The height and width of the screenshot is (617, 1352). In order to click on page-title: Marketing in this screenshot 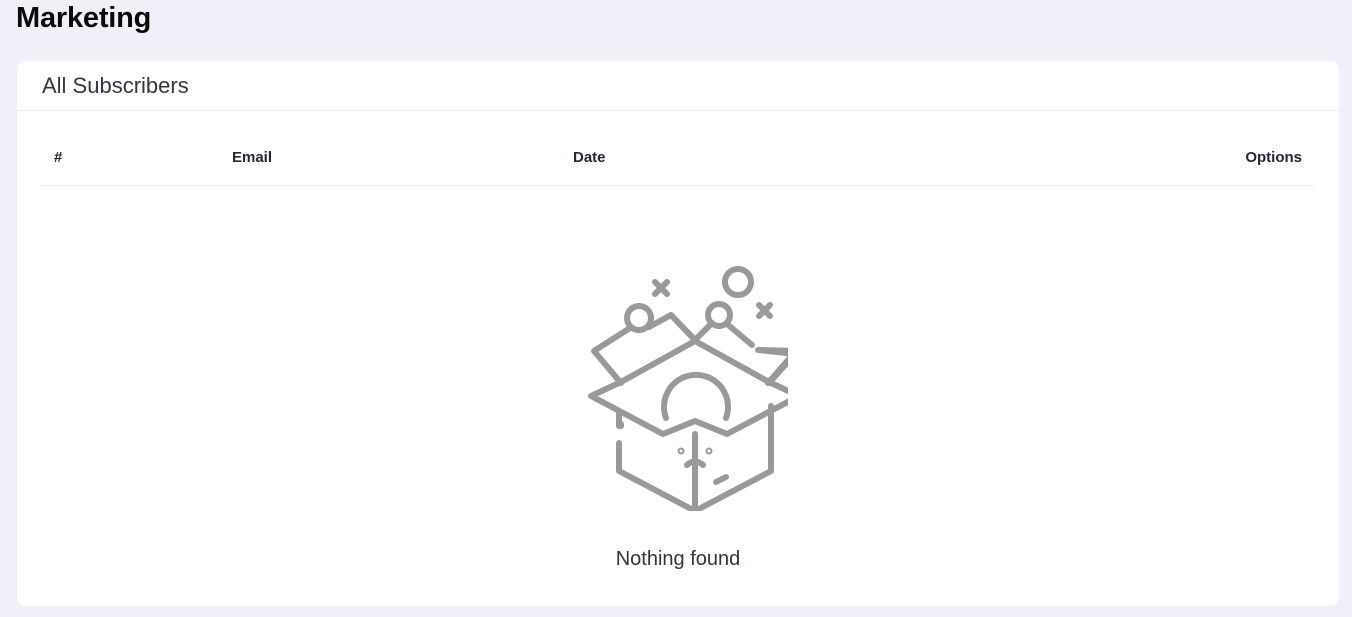, I will do `click(84, 18)`.